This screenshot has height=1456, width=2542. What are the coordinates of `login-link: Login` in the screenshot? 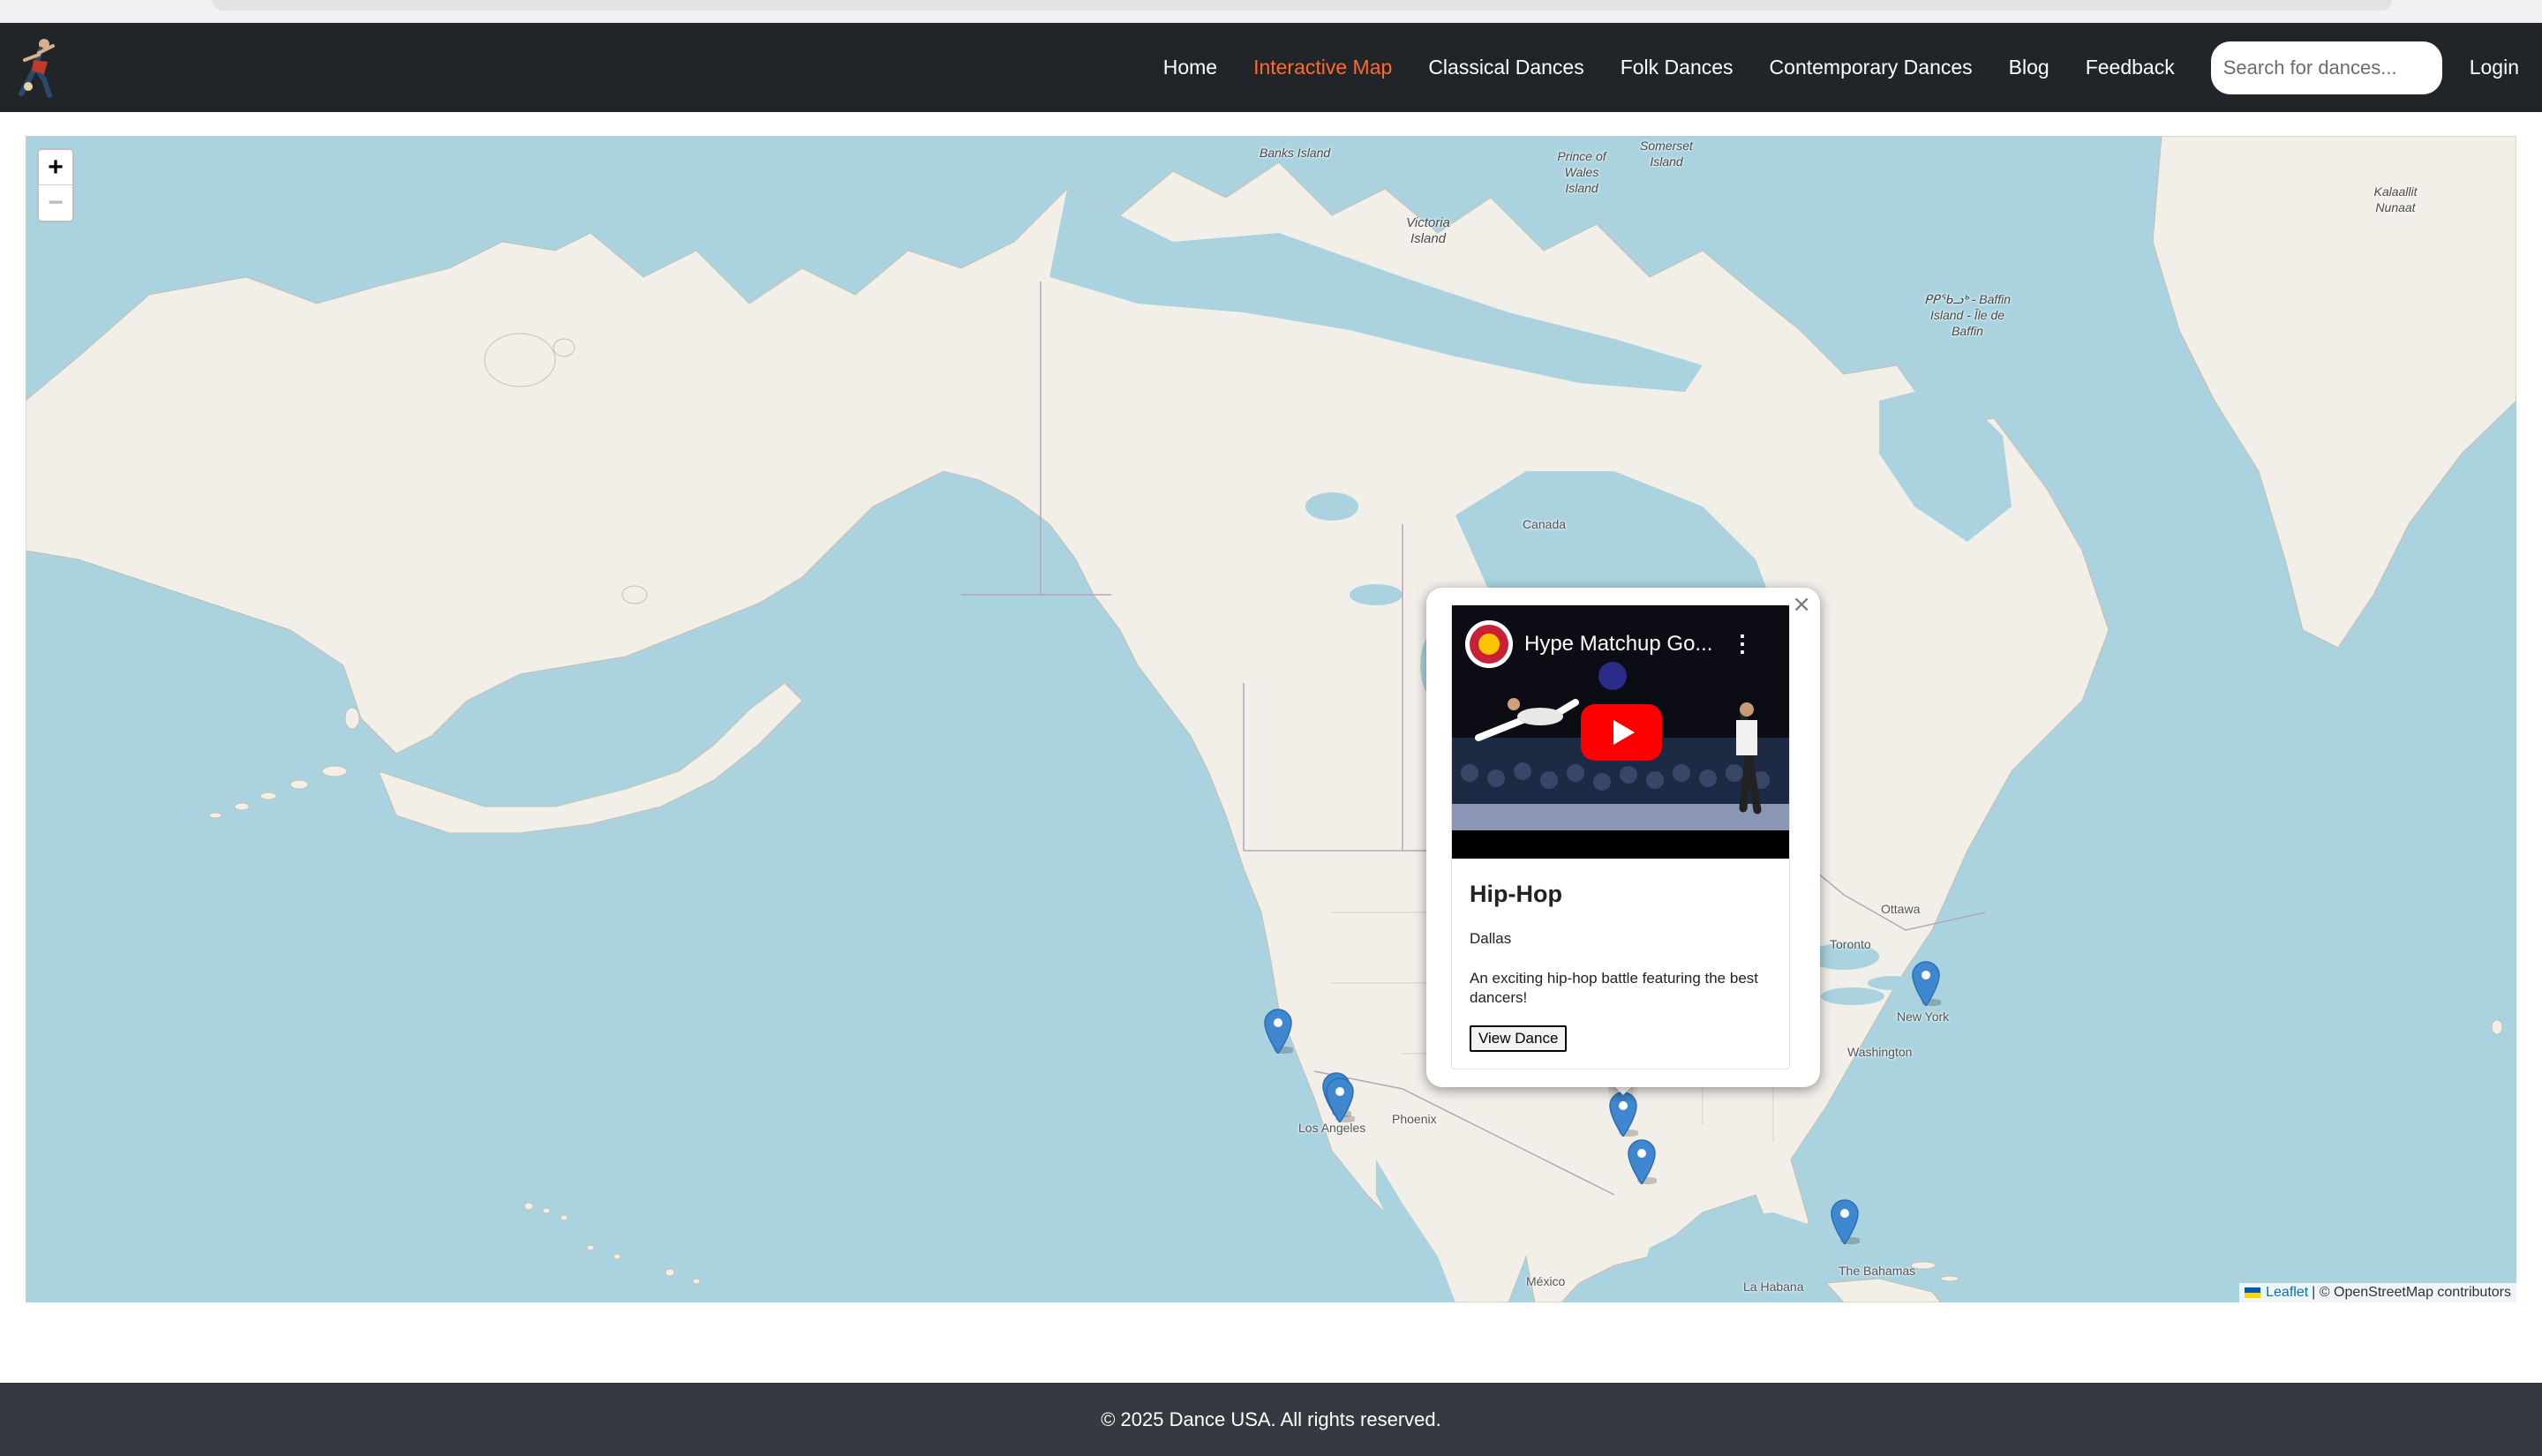 It's located at (2494, 67).